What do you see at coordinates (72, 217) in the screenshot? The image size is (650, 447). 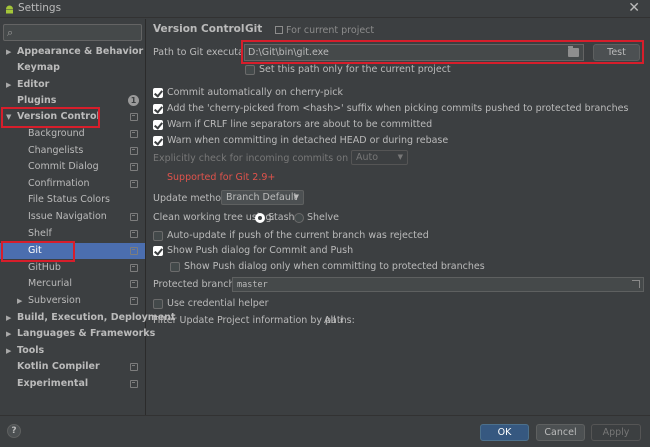 I see `sidebar-item-issue-navigation: Issue Navigation` at bounding box center [72, 217].